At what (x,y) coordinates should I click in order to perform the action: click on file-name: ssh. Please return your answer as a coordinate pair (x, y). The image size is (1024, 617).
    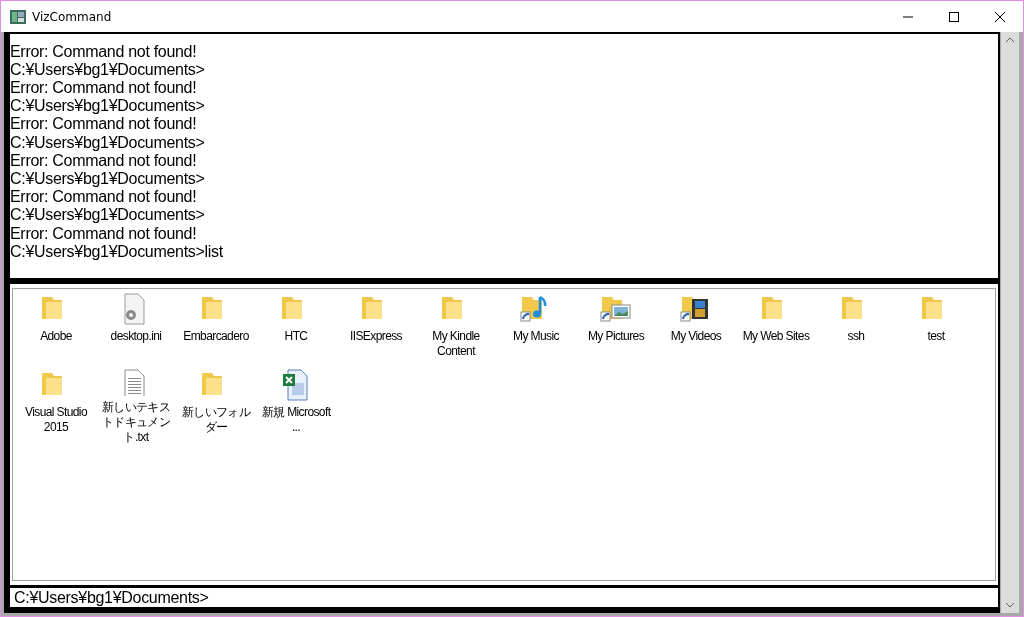
    Looking at the image, I should click on (856, 336).